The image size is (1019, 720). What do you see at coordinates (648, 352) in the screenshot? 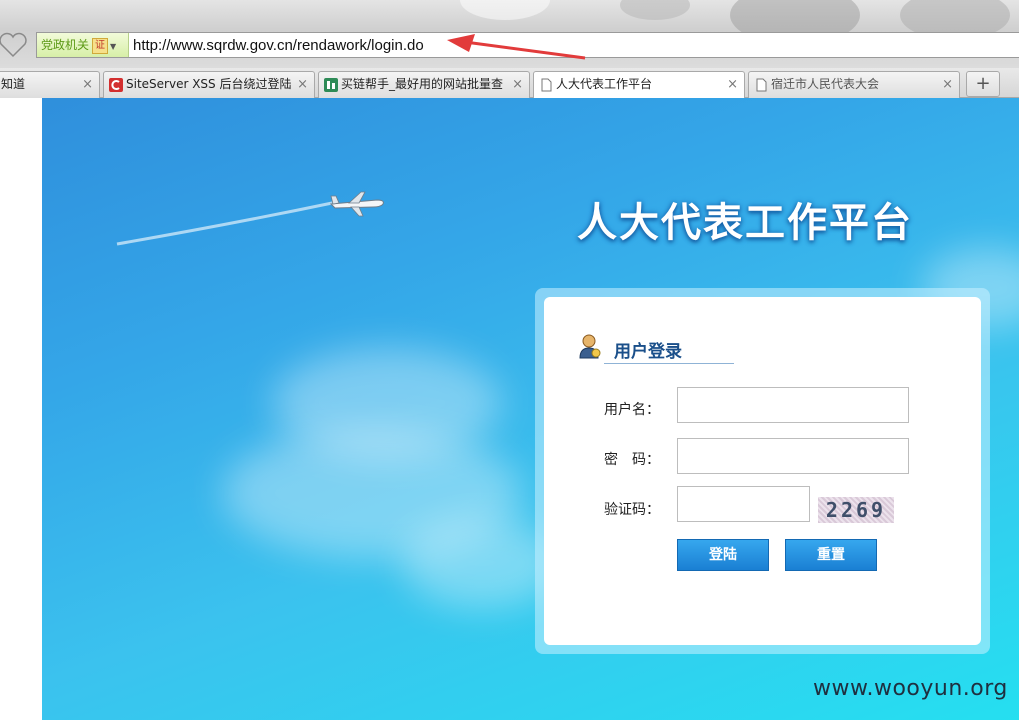
I see `login-header: 用户登录` at bounding box center [648, 352].